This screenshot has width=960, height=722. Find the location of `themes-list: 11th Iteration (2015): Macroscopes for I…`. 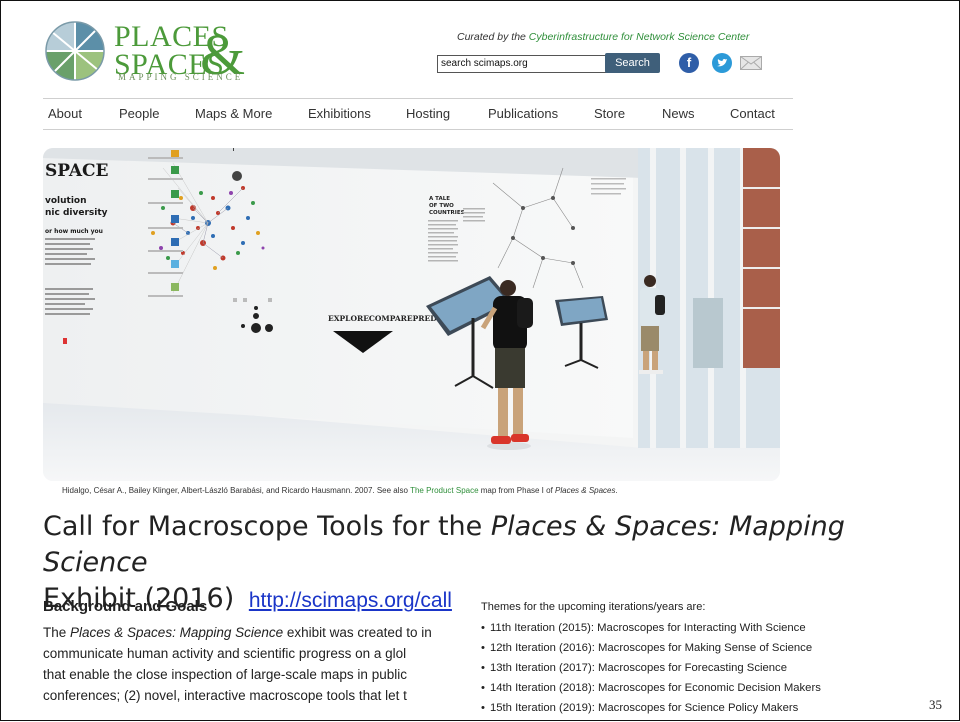

themes-list: 11th Iteration (2015): Macroscopes for I… is located at coordinates (691, 669).